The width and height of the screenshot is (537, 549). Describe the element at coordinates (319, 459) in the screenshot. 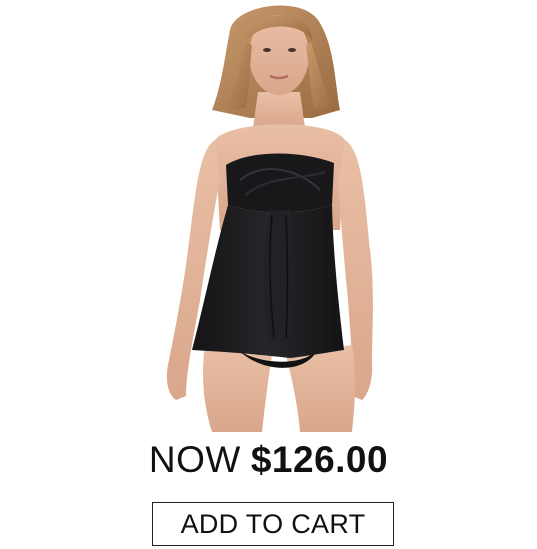

I see `price-value: $126.00` at that location.